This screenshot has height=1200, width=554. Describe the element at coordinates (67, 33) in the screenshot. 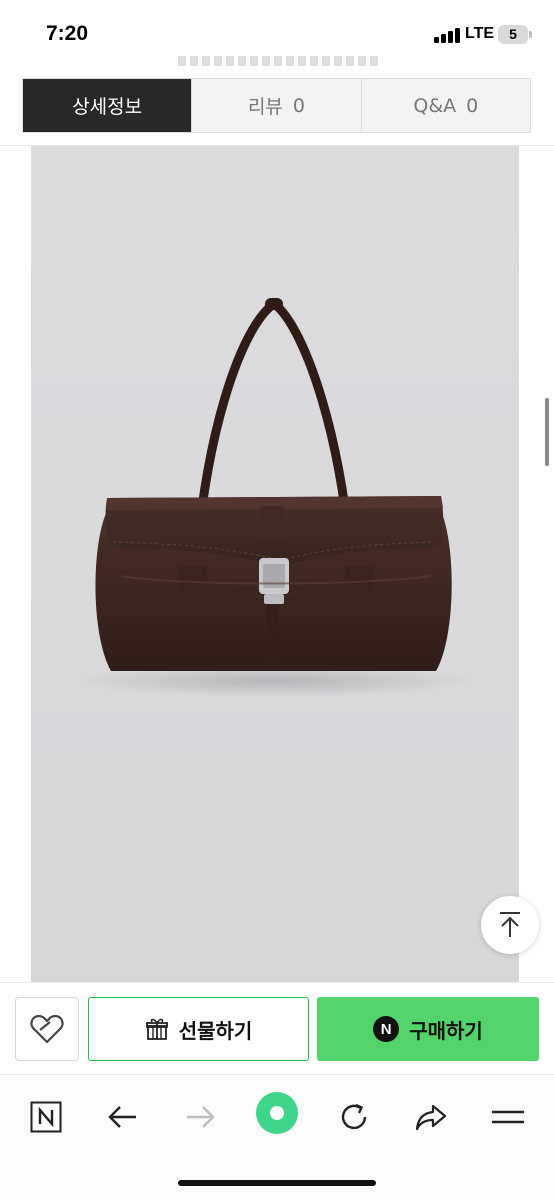

I see `status-time: 7:20` at that location.